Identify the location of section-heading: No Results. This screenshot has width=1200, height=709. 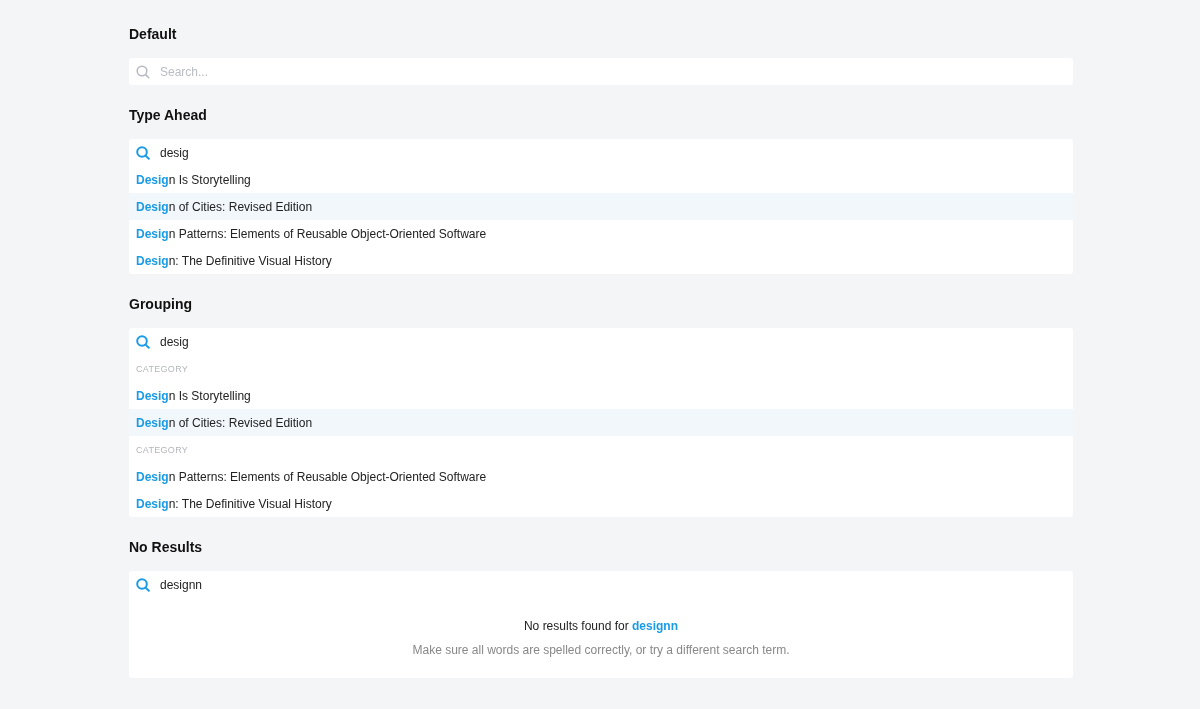
(166, 547).